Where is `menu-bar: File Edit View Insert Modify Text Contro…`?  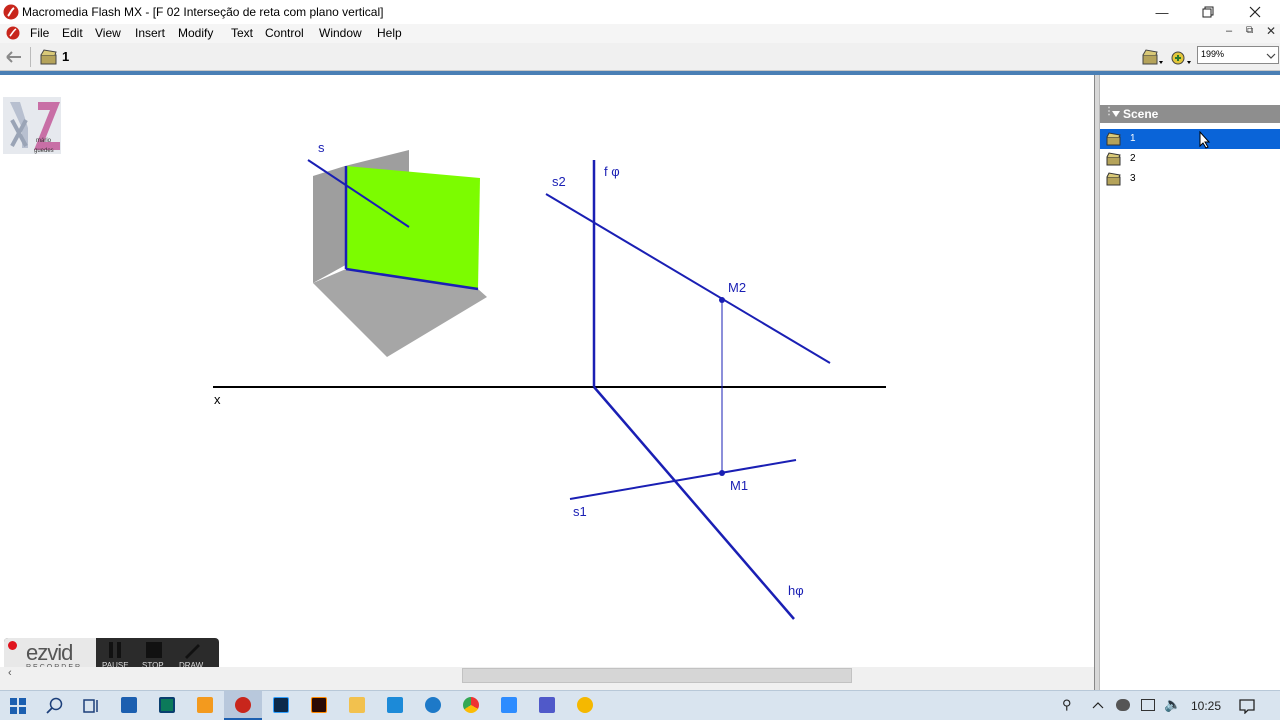 menu-bar: File Edit View Insert Modify Text Contro… is located at coordinates (640, 33).